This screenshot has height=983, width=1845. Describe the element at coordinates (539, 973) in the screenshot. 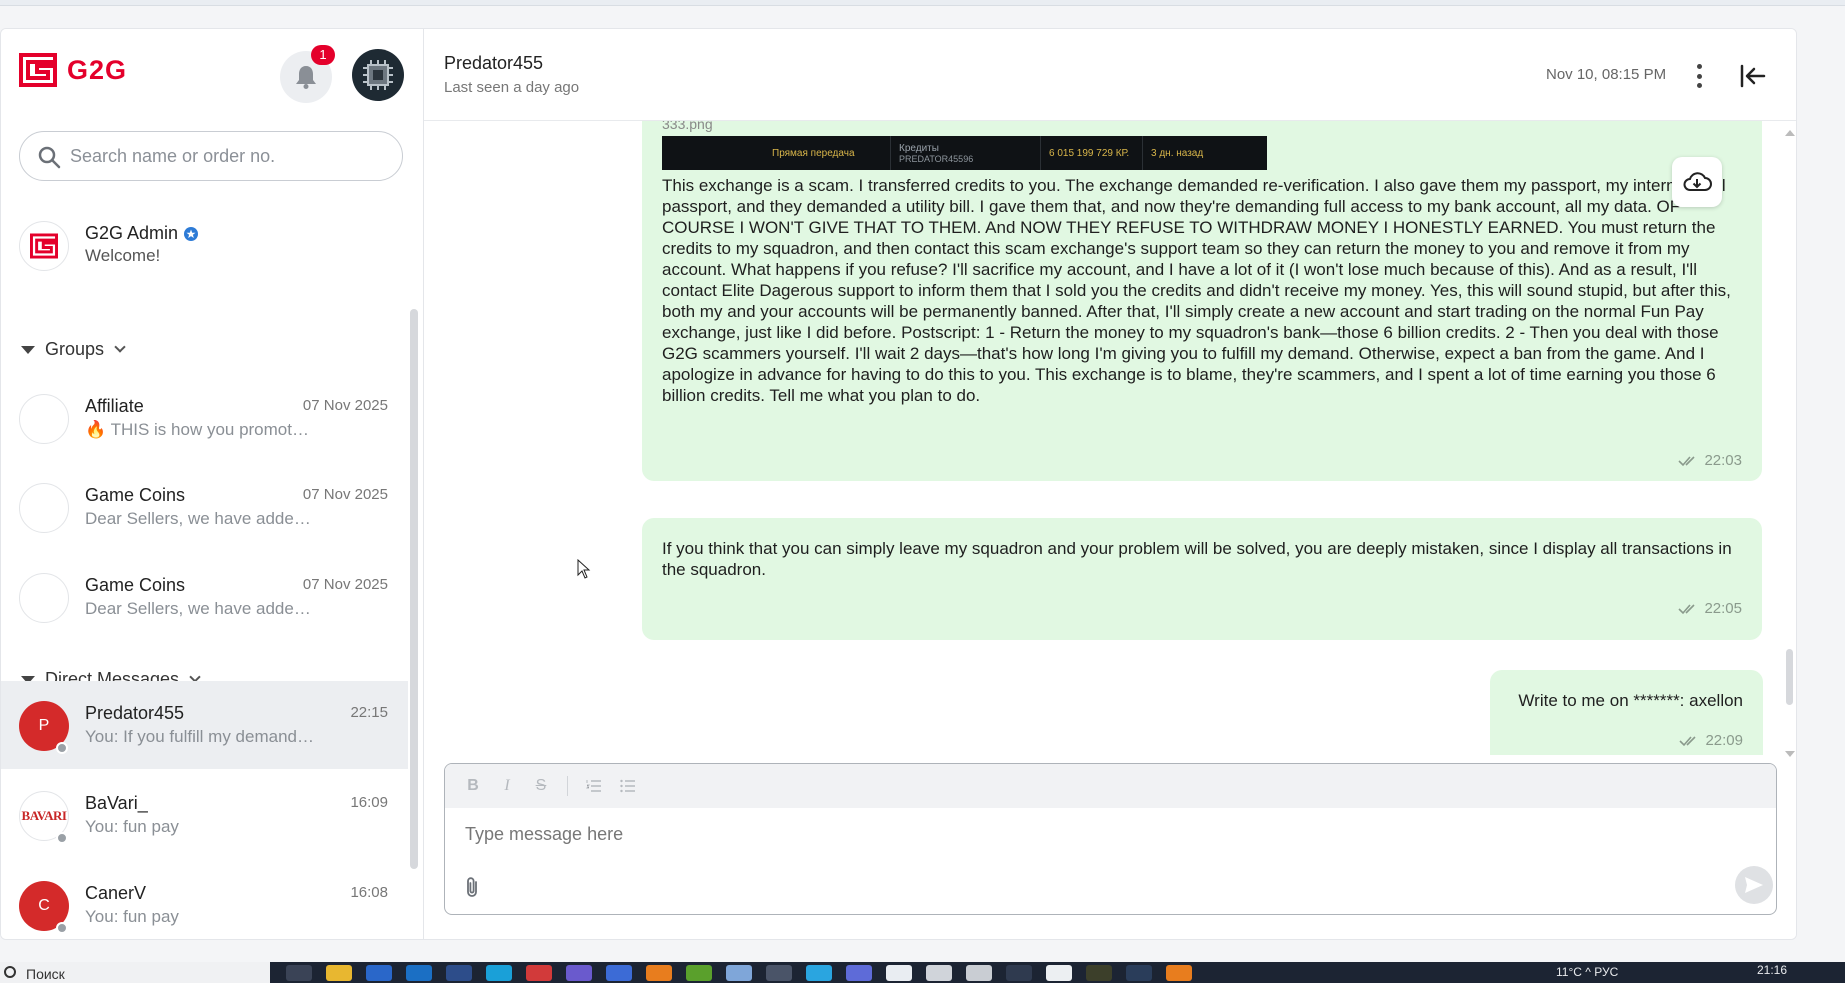

I see `vivaldi-icon` at that location.